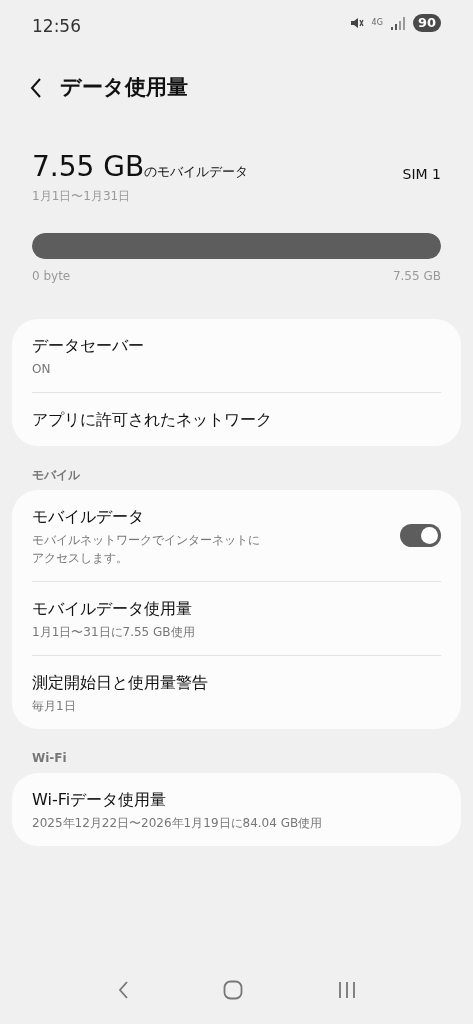 This screenshot has height=1024, width=473. Describe the element at coordinates (113, 632) in the screenshot. I see `item-subtitle: 1月1日〜31日に7.55 GB使用` at that location.